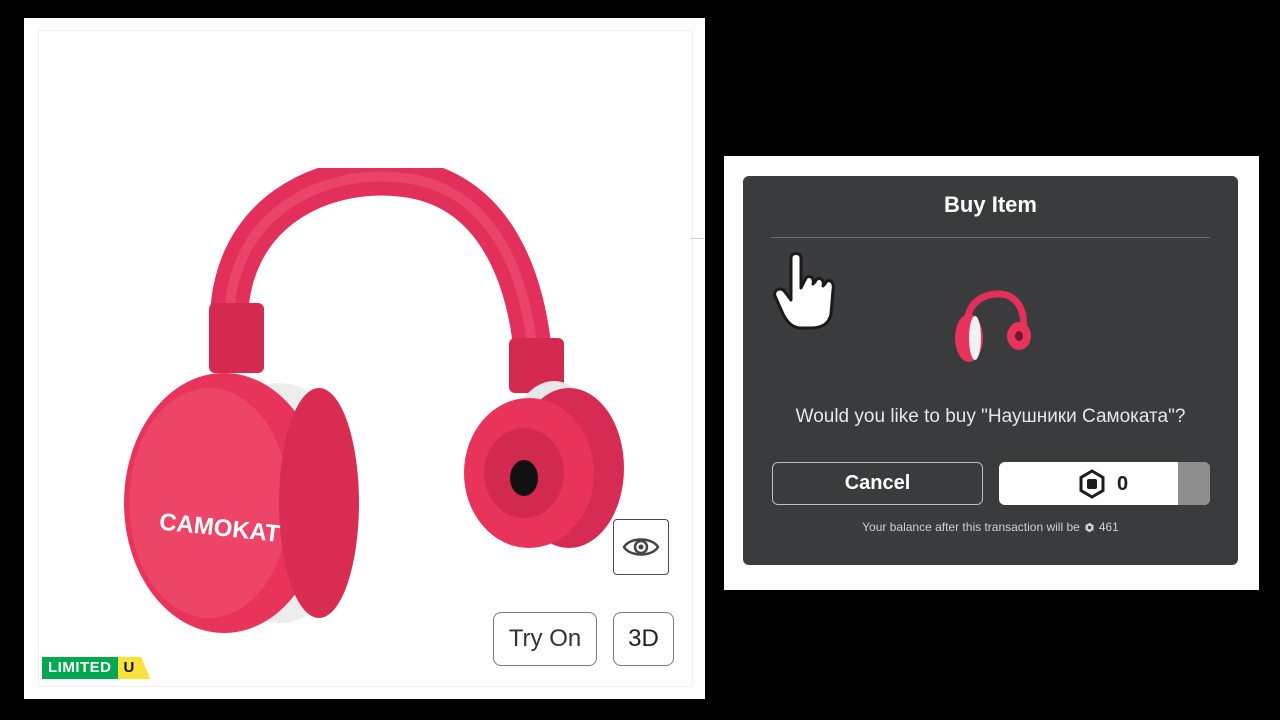 This screenshot has width=1280, height=720. What do you see at coordinates (643, 639) in the screenshot?
I see `3d-view-button: 3D` at bounding box center [643, 639].